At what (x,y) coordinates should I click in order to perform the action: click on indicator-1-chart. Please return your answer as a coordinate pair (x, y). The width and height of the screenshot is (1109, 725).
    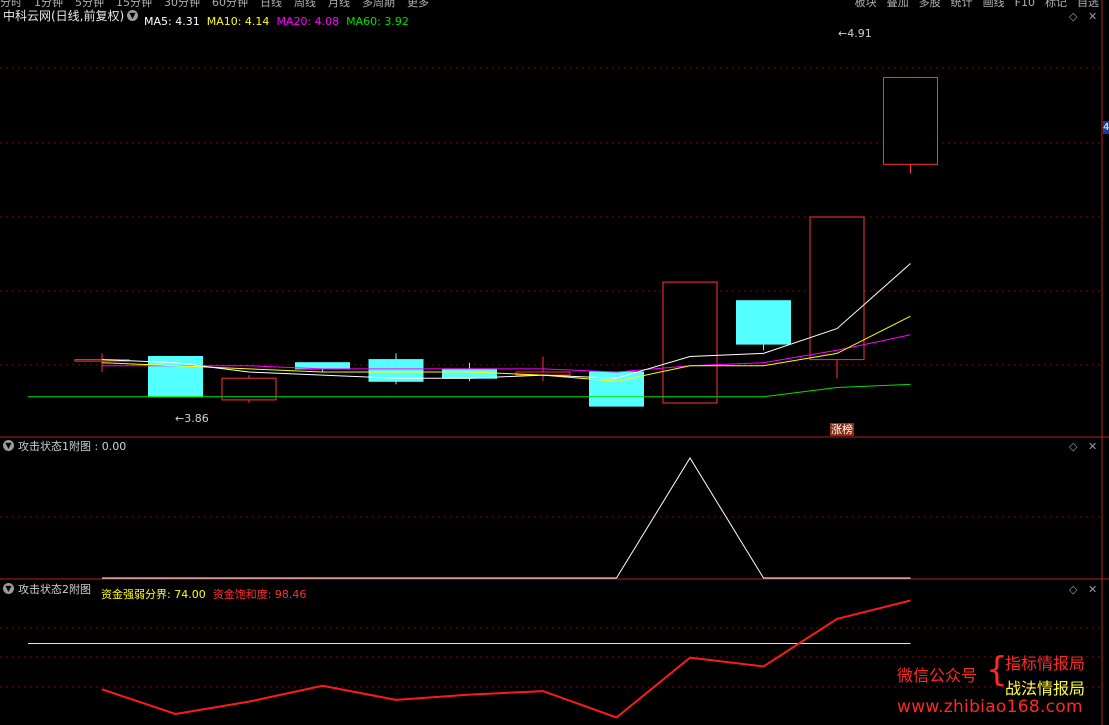
    Looking at the image, I should click on (506, 518).